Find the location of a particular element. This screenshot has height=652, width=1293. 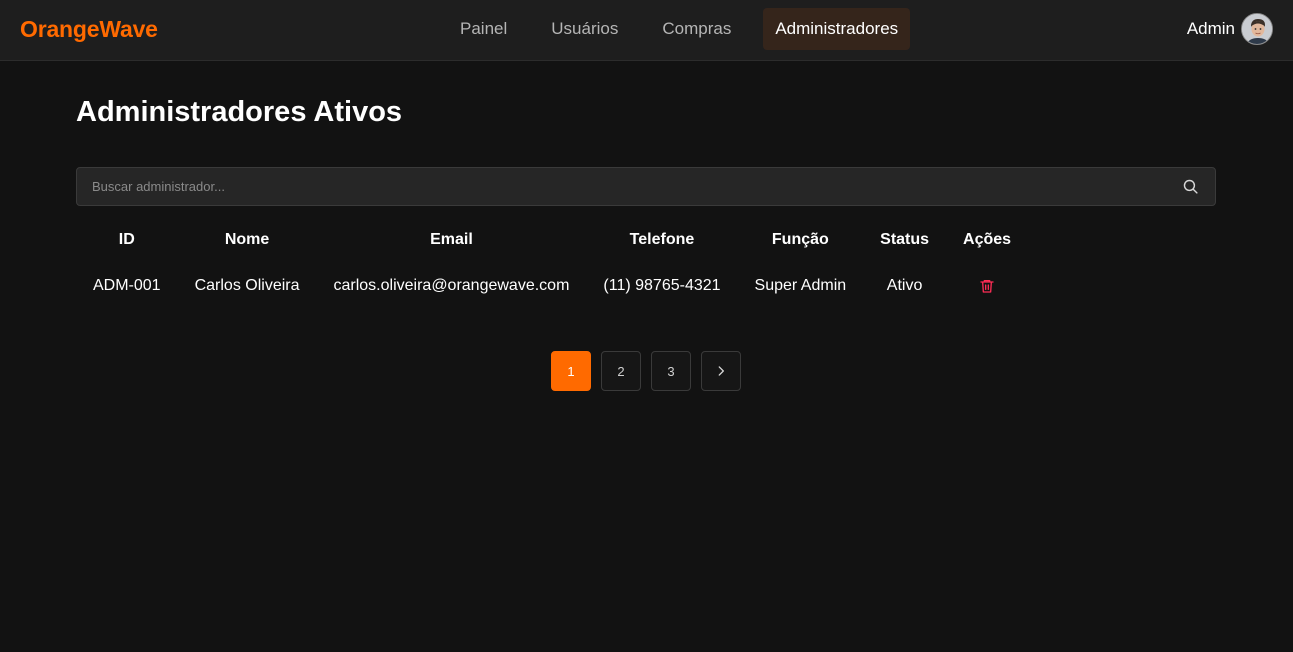

cell-id: ADM-001 is located at coordinates (127, 285).